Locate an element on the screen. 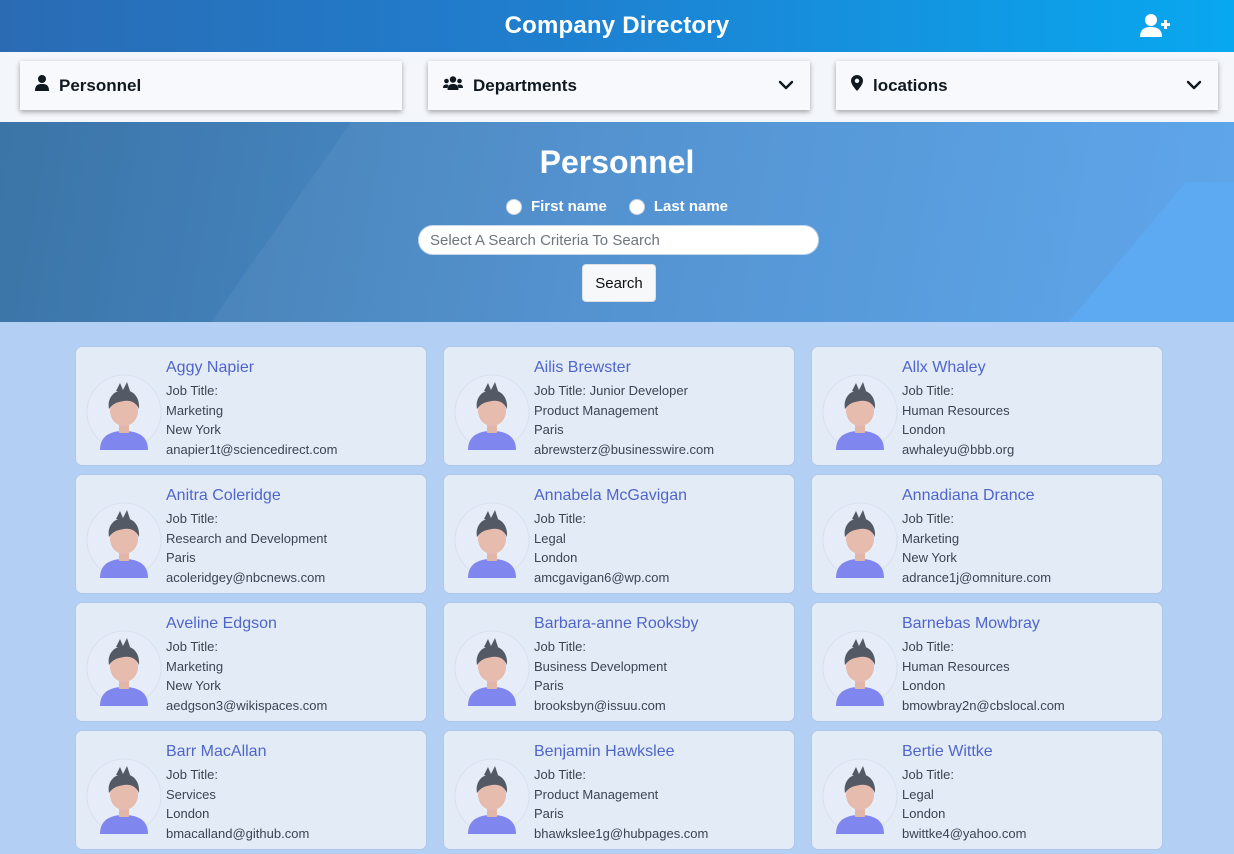  nav-departments-label: Departments is located at coordinates (525, 85).